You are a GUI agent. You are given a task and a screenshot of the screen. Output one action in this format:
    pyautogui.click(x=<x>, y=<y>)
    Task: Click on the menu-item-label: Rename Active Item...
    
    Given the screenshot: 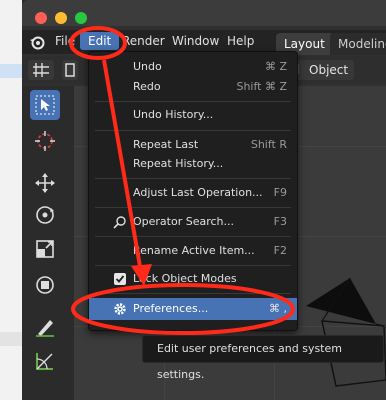 What is the action you would take?
    pyautogui.click(x=194, y=250)
    